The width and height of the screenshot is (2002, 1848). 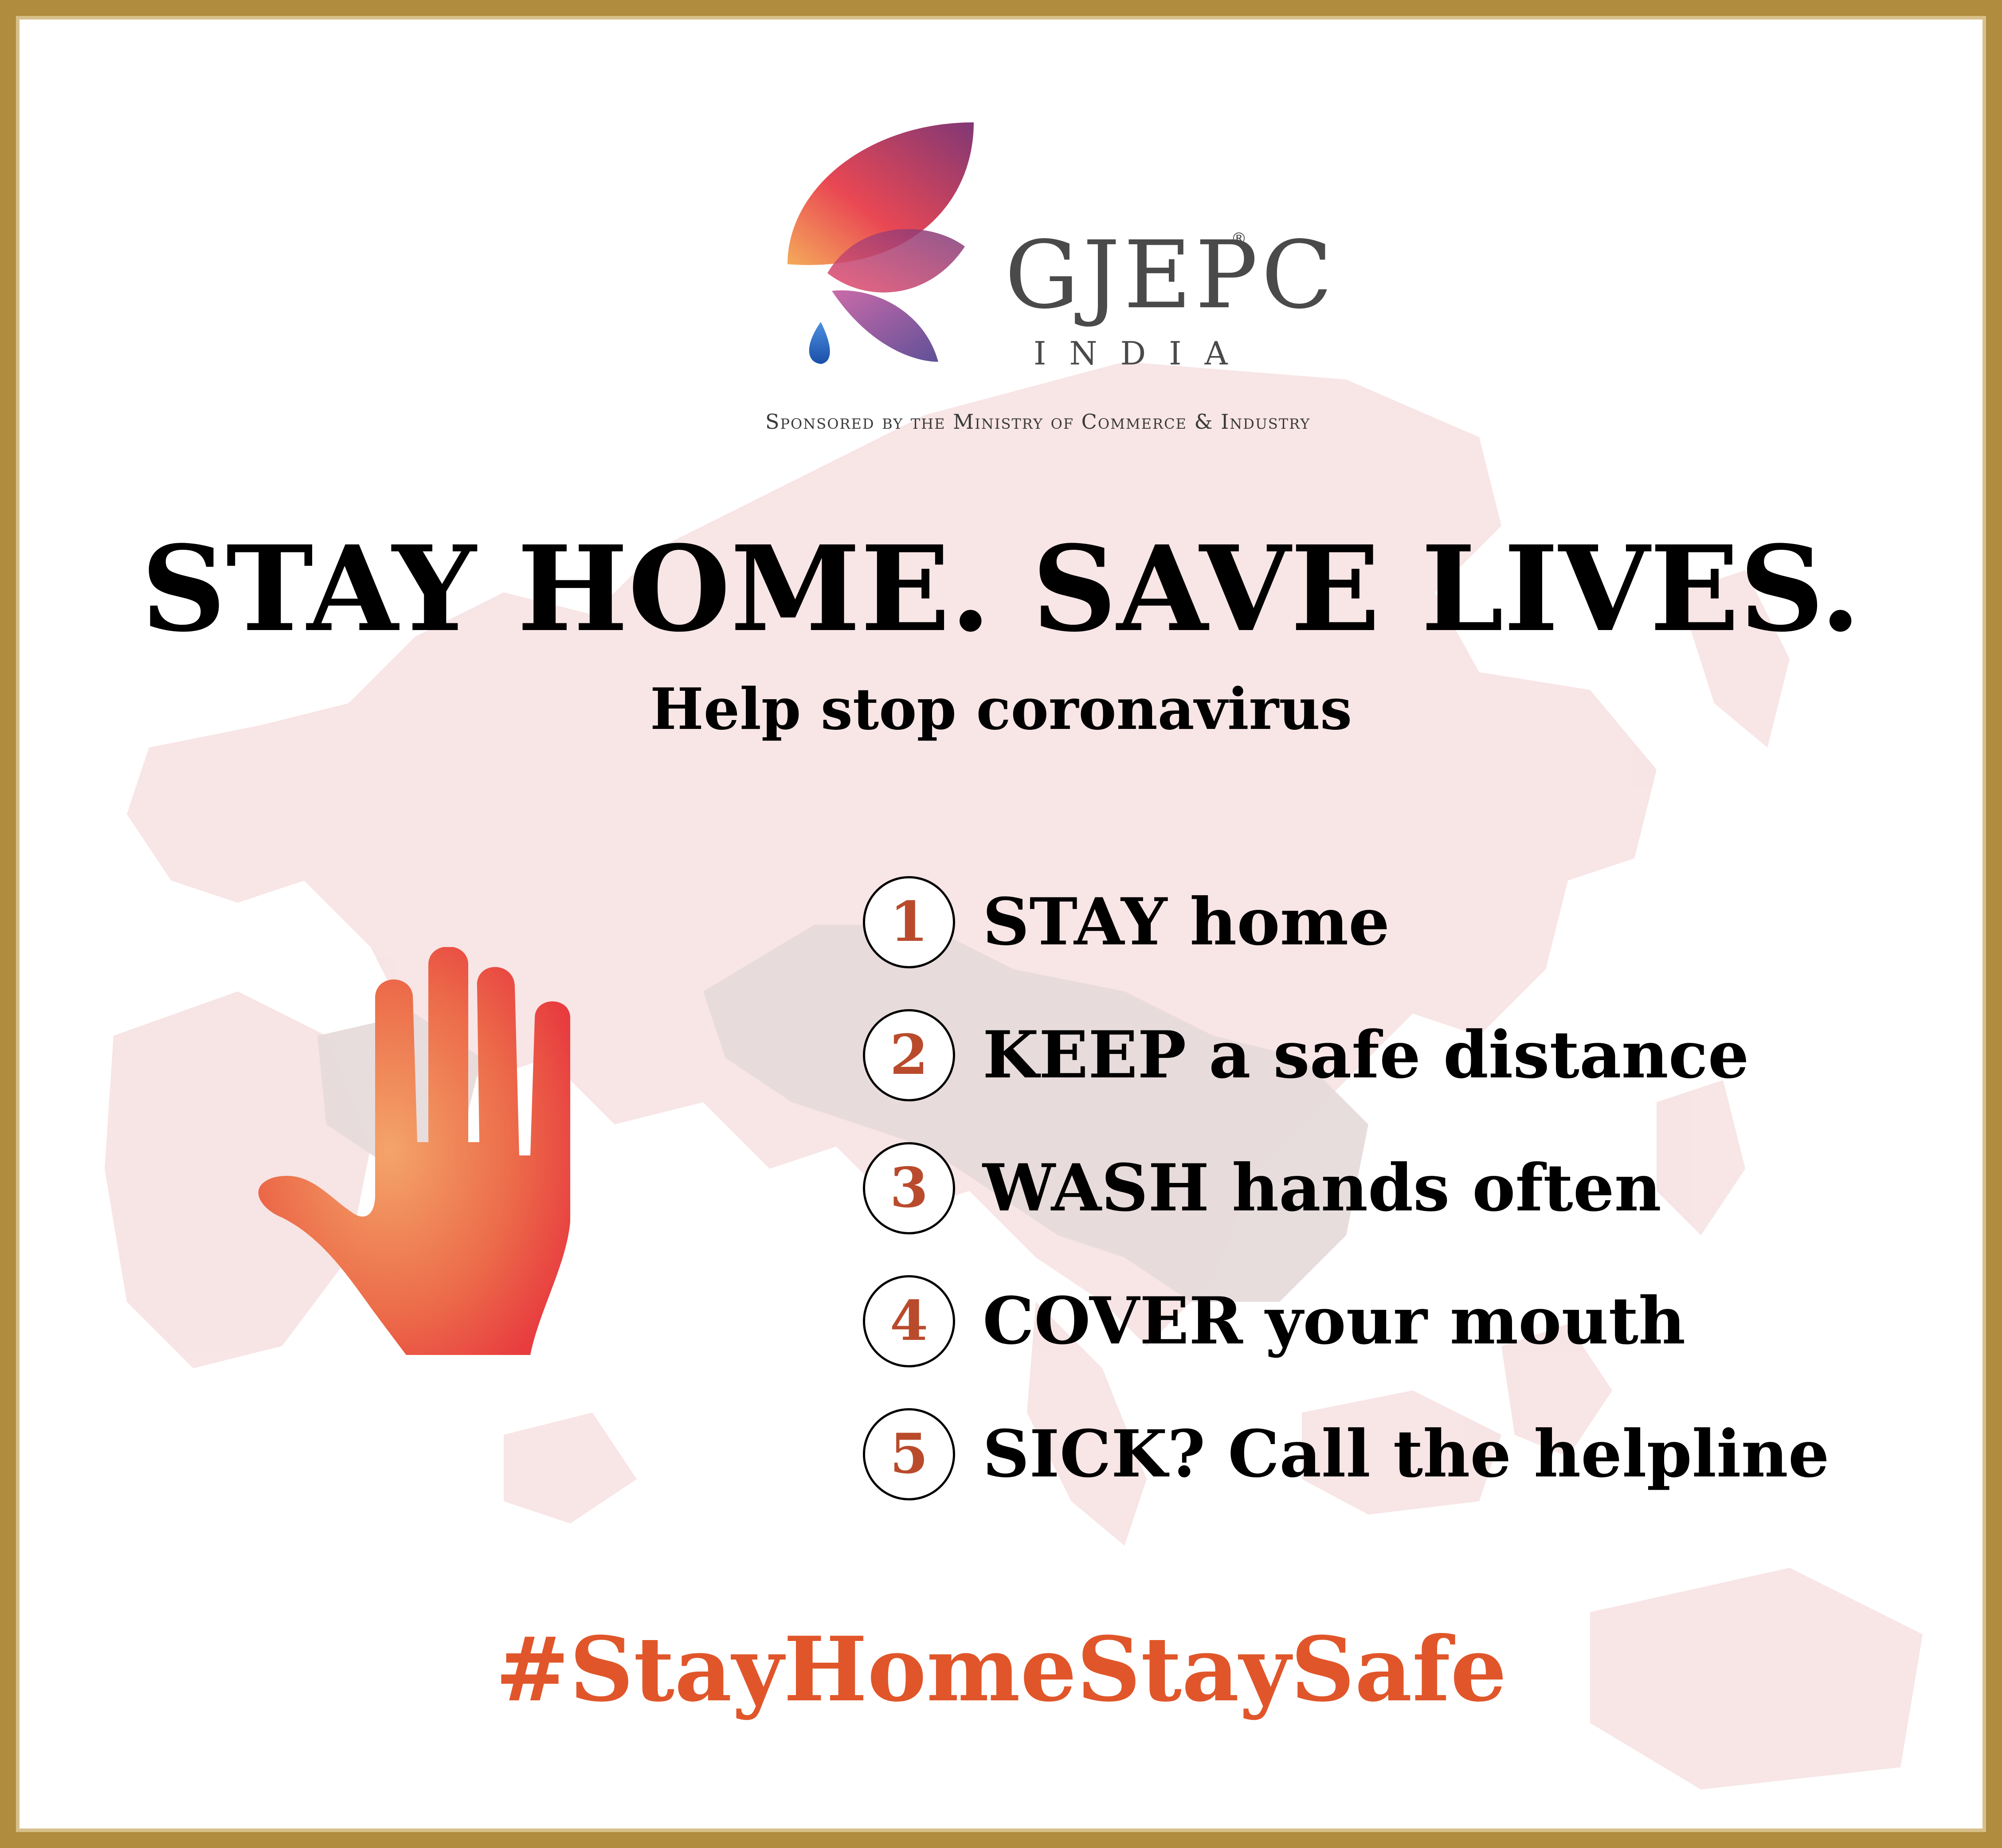 What do you see at coordinates (909, 1055) in the screenshot?
I see `step-number-badge: 2` at bounding box center [909, 1055].